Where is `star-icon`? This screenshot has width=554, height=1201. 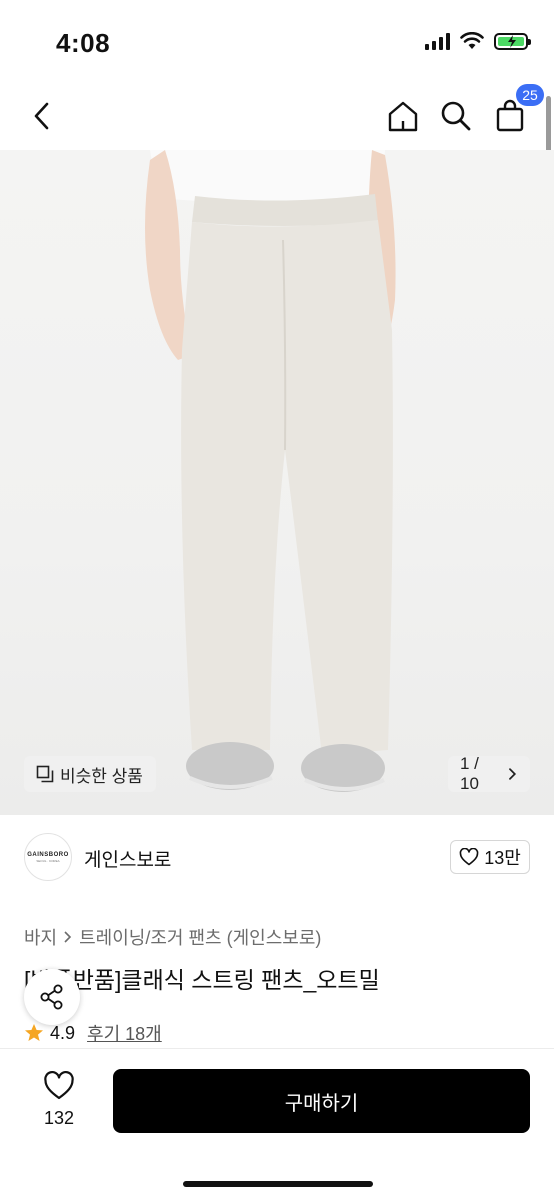 star-icon is located at coordinates (34, 1032).